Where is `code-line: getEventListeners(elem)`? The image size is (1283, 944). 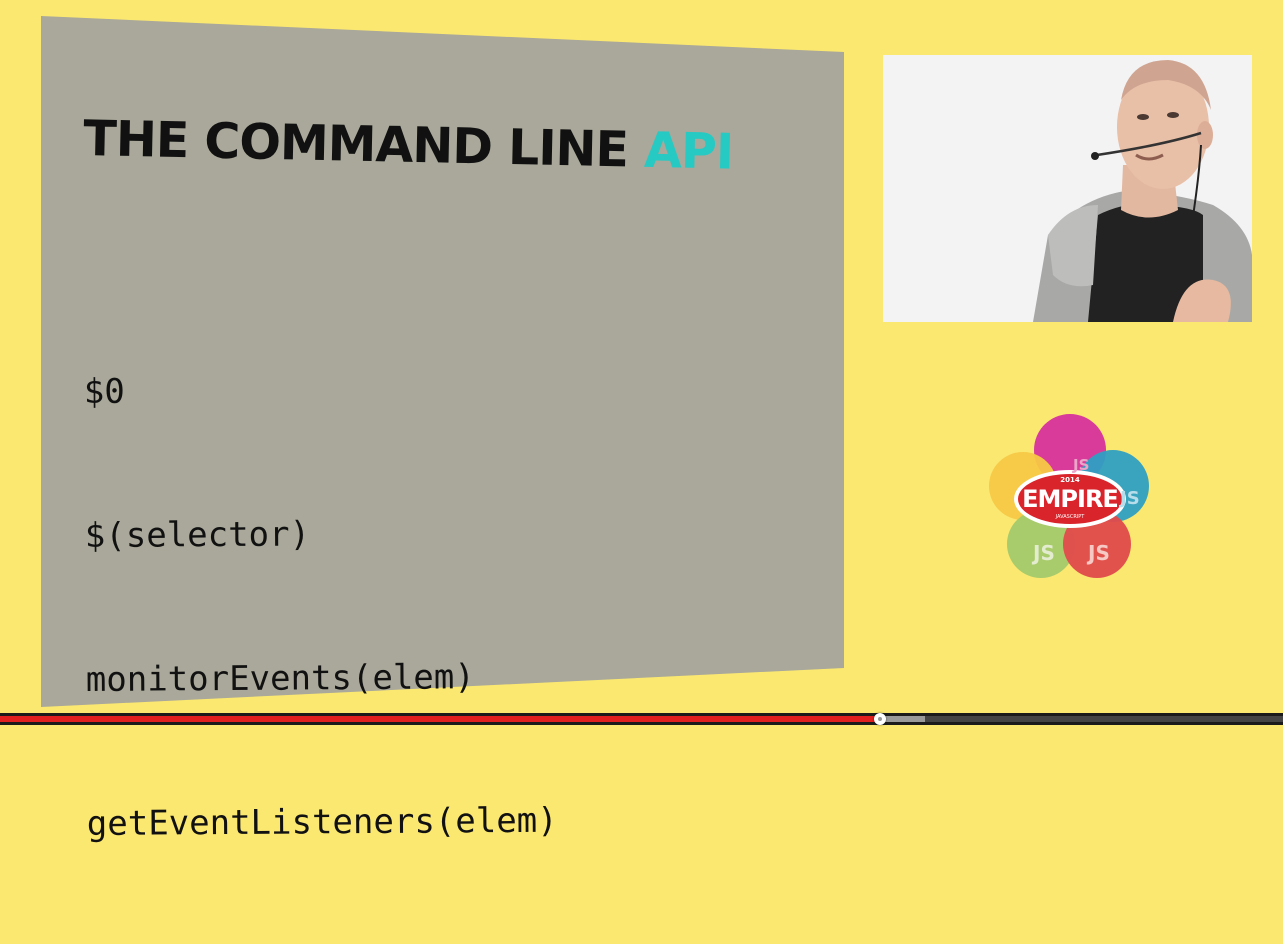 code-line: getEventListeners(elem) is located at coordinates (322, 822).